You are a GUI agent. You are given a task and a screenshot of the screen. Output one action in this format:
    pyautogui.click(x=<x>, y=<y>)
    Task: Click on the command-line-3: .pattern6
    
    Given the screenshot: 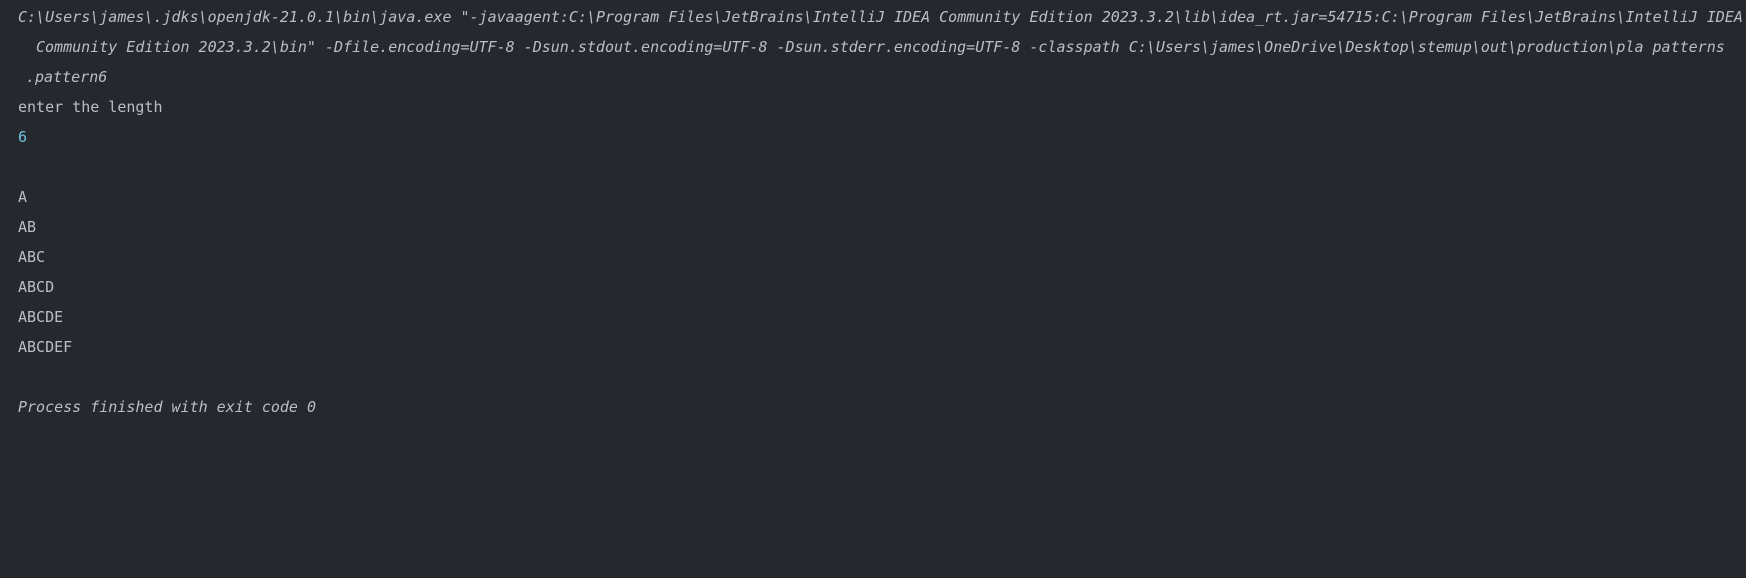 What is the action you would take?
    pyautogui.click(x=67, y=77)
    